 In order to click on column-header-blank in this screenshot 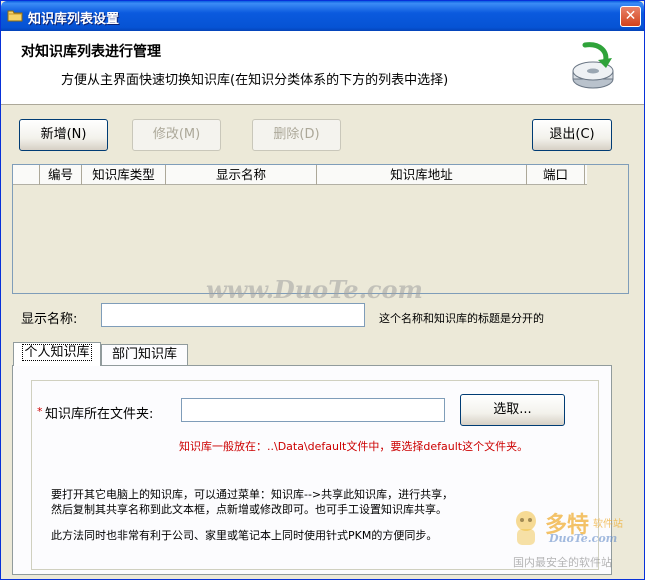, I will do `click(26, 175)`.